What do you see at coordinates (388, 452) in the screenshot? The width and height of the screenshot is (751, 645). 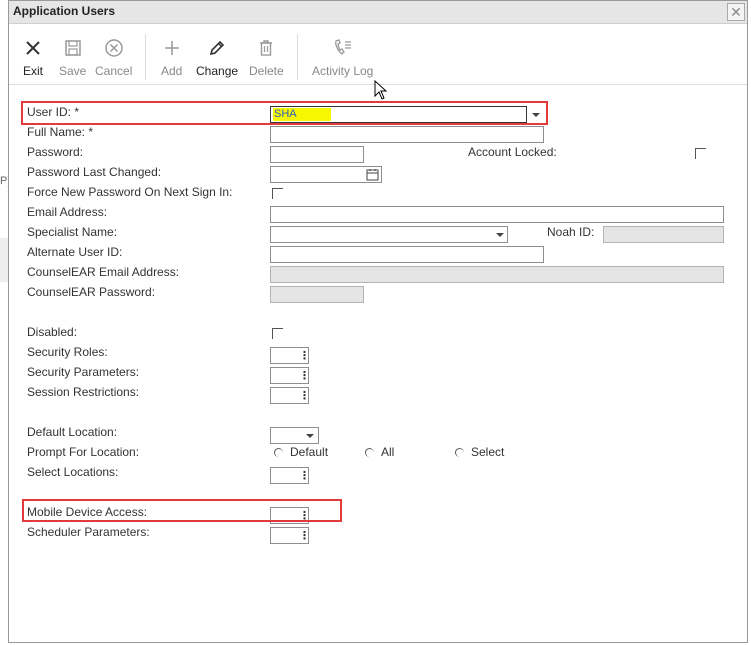 I see `prompt-all-label: All` at bounding box center [388, 452].